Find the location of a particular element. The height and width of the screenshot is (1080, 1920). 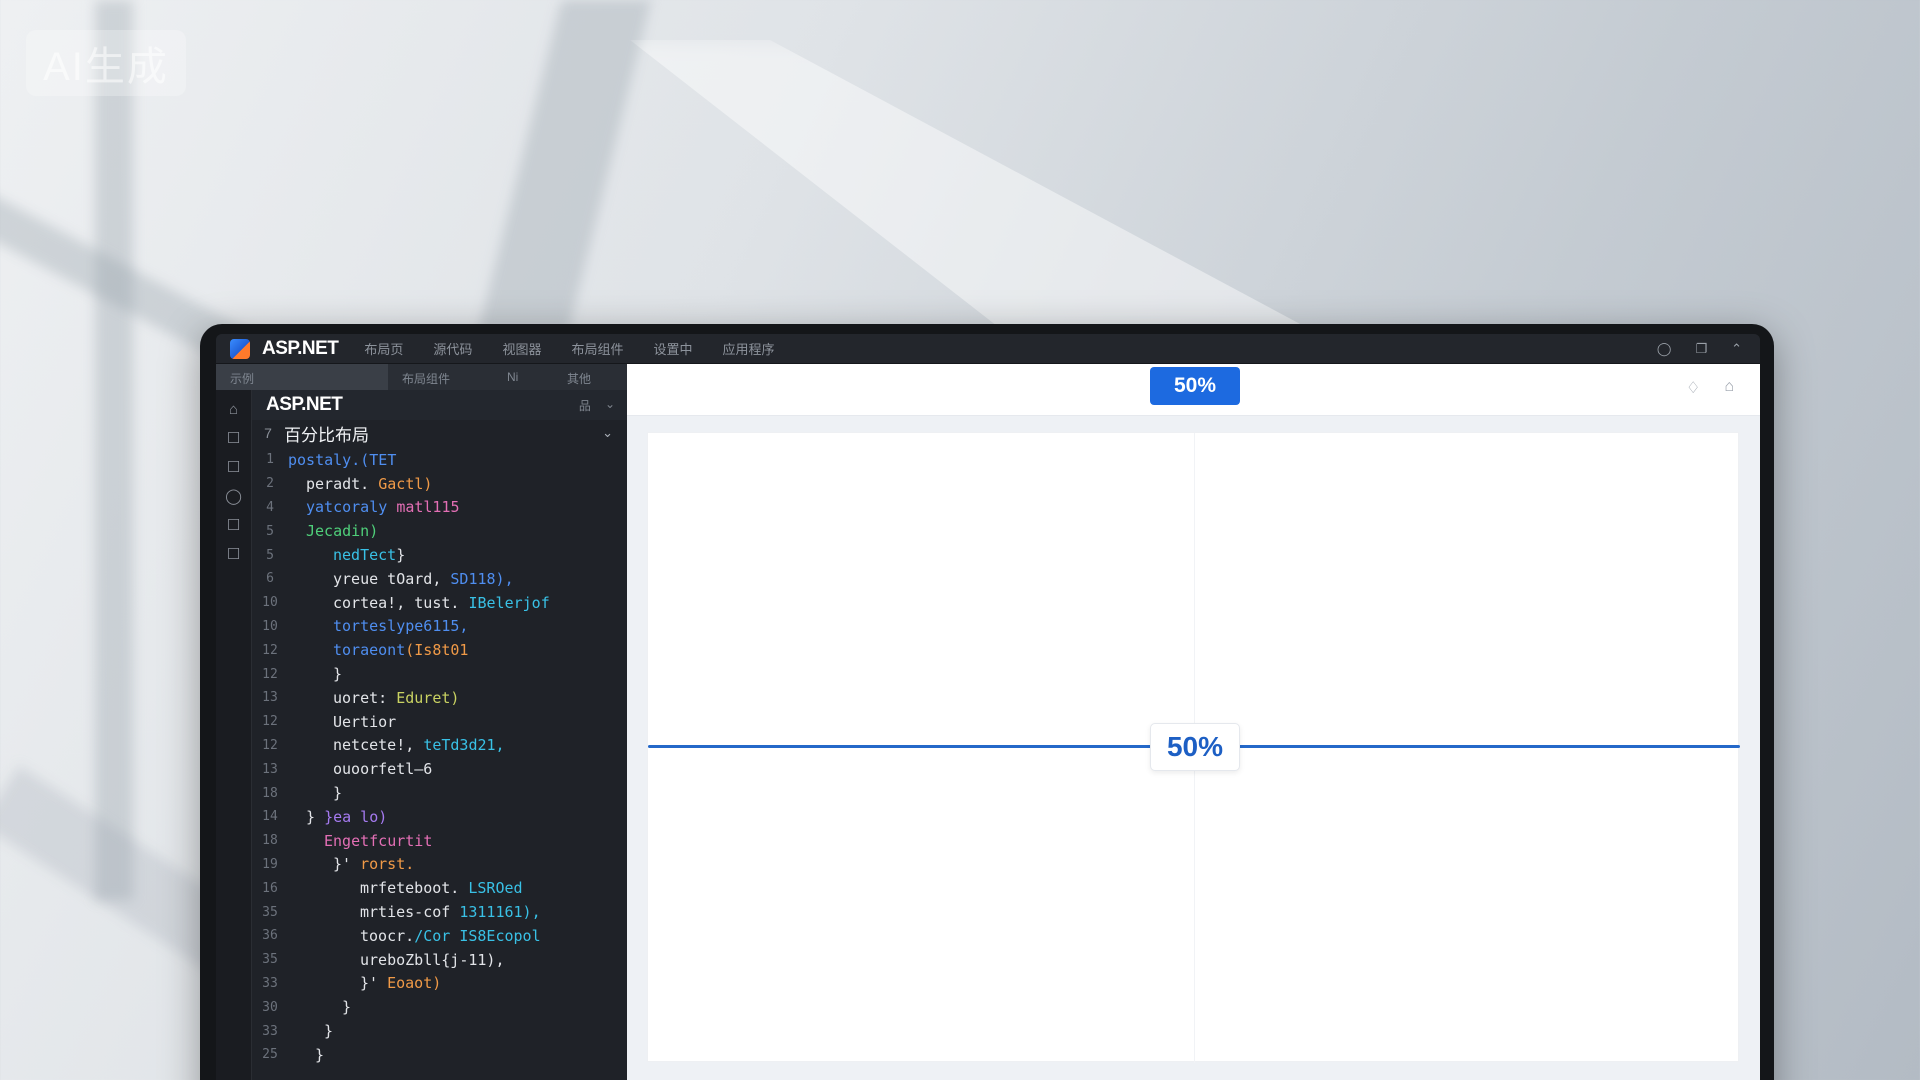

code-line: 1 postaly.(TET is located at coordinates (439, 460).